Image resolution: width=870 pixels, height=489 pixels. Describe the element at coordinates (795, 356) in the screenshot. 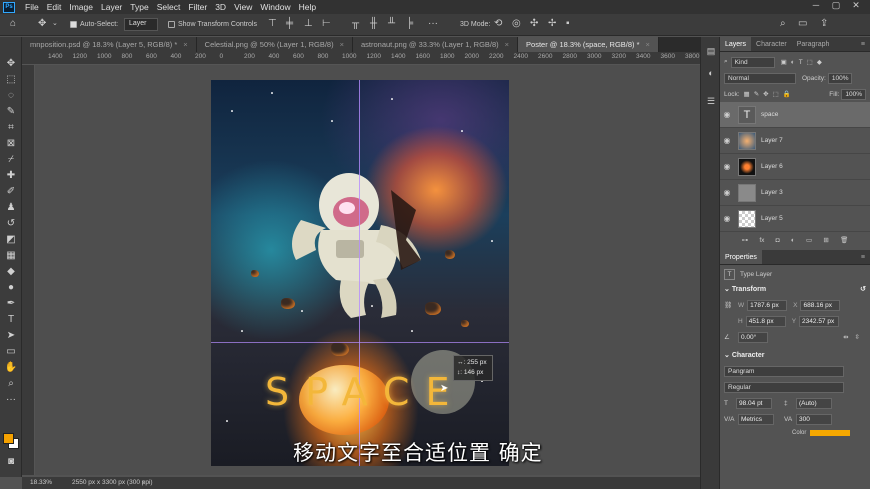

I see `character-section-title: ⌄ Character` at that location.